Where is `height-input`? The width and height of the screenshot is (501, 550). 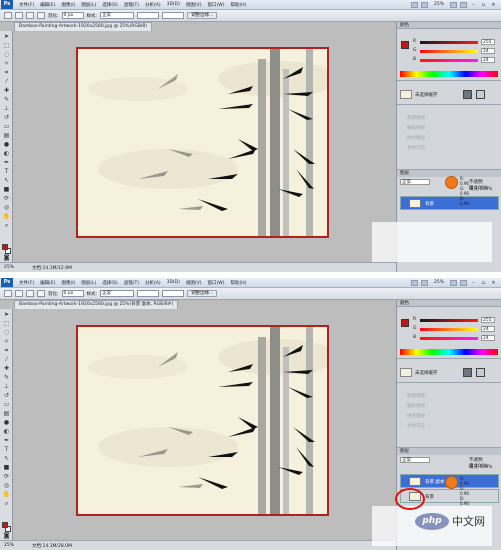
height-input is located at coordinates (173, 15).